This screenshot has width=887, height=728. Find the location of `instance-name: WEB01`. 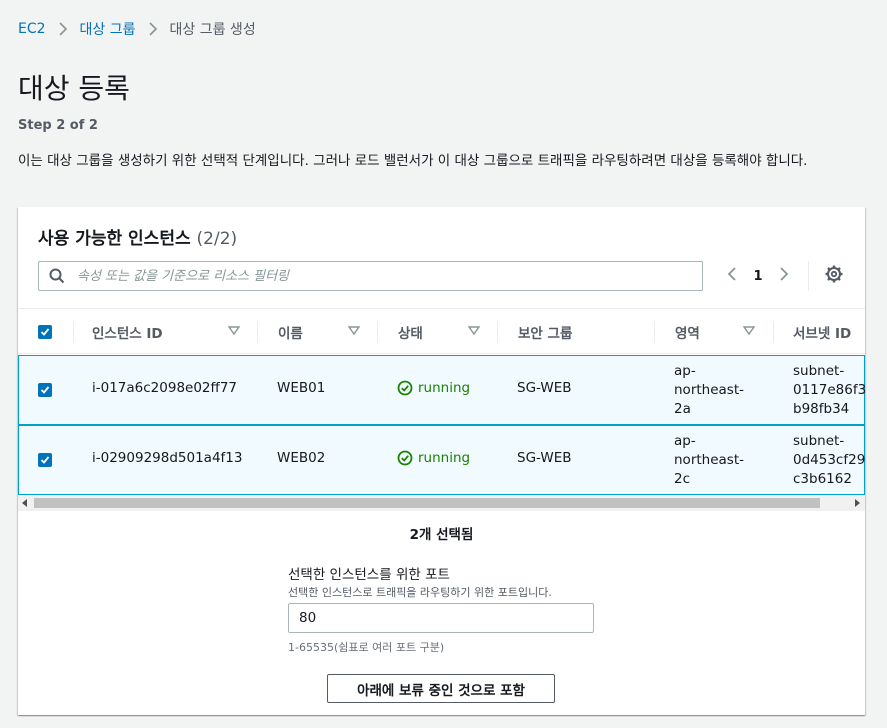

instance-name: WEB01 is located at coordinates (301, 388).